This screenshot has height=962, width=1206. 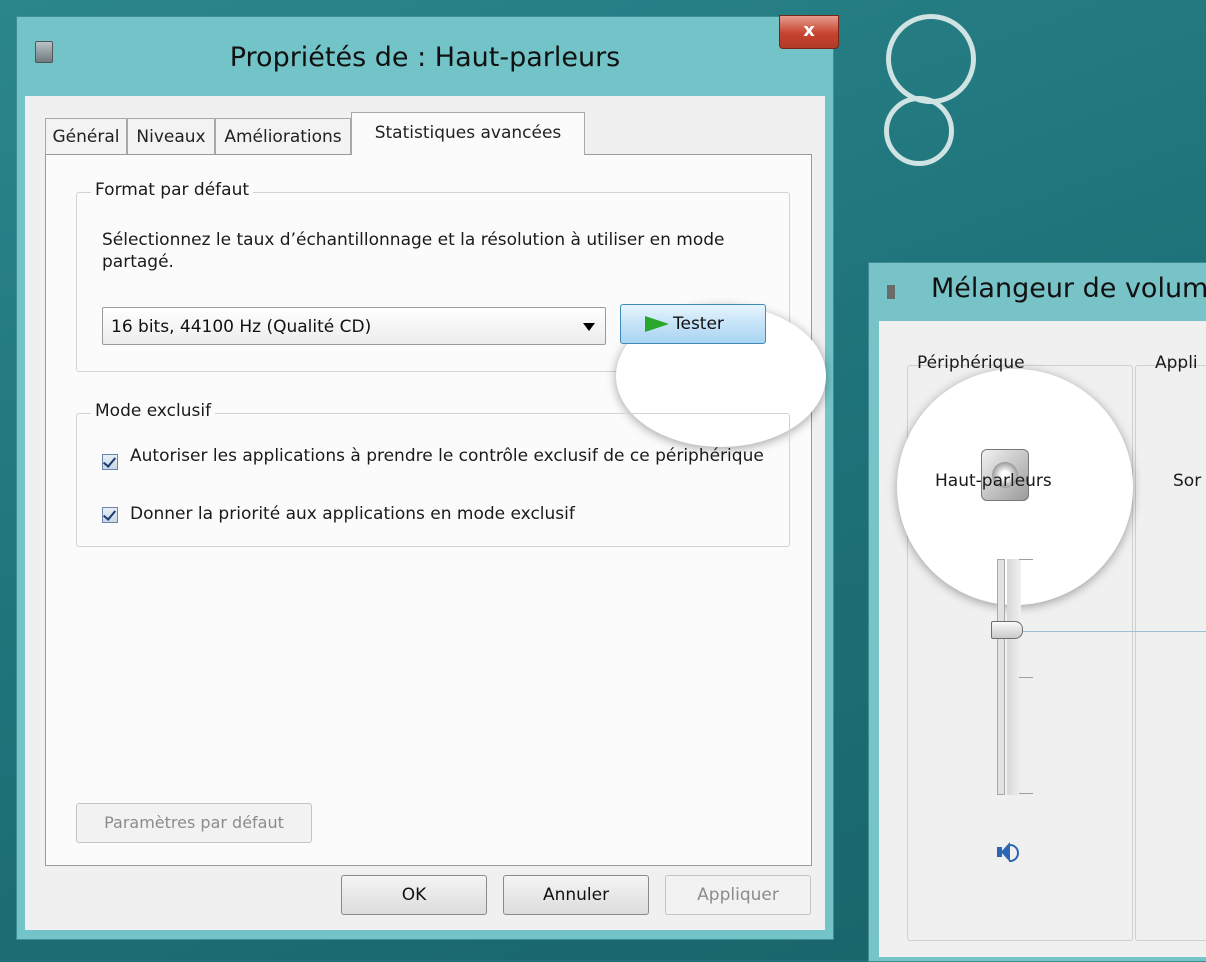 What do you see at coordinates (1114, 631) in the screenshot?
I see `volume-level-line` at bounding box center [1114, 631].